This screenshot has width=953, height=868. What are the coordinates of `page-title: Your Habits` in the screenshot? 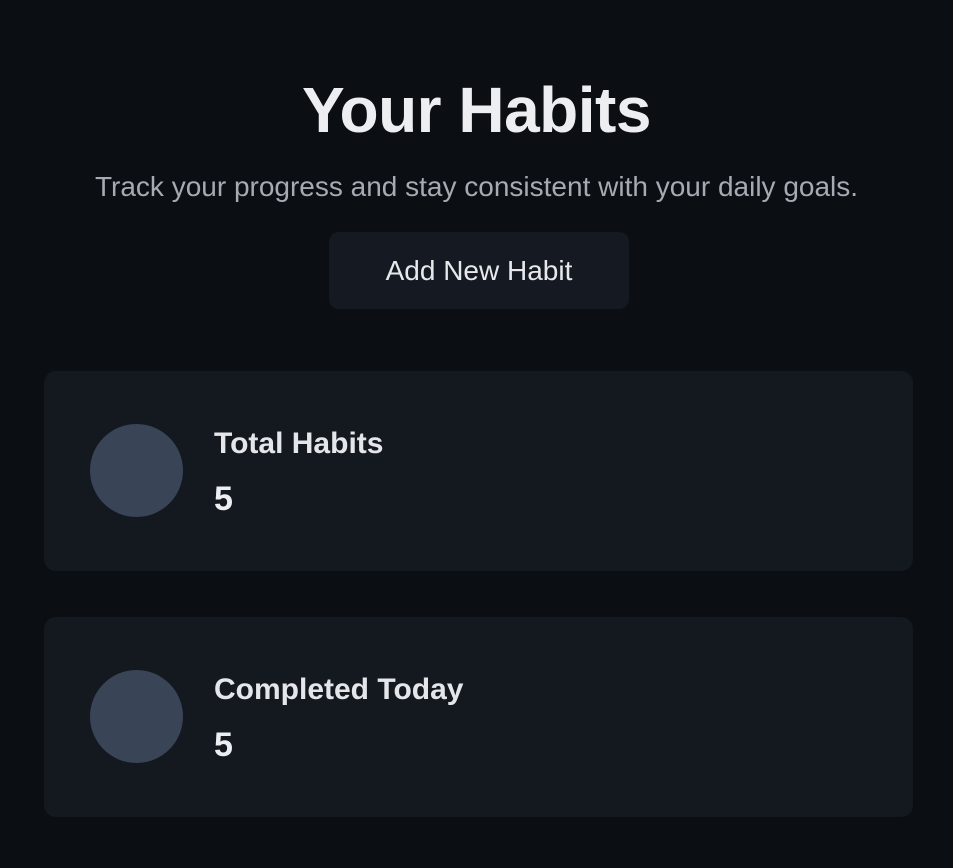 It's located at (476, 110).